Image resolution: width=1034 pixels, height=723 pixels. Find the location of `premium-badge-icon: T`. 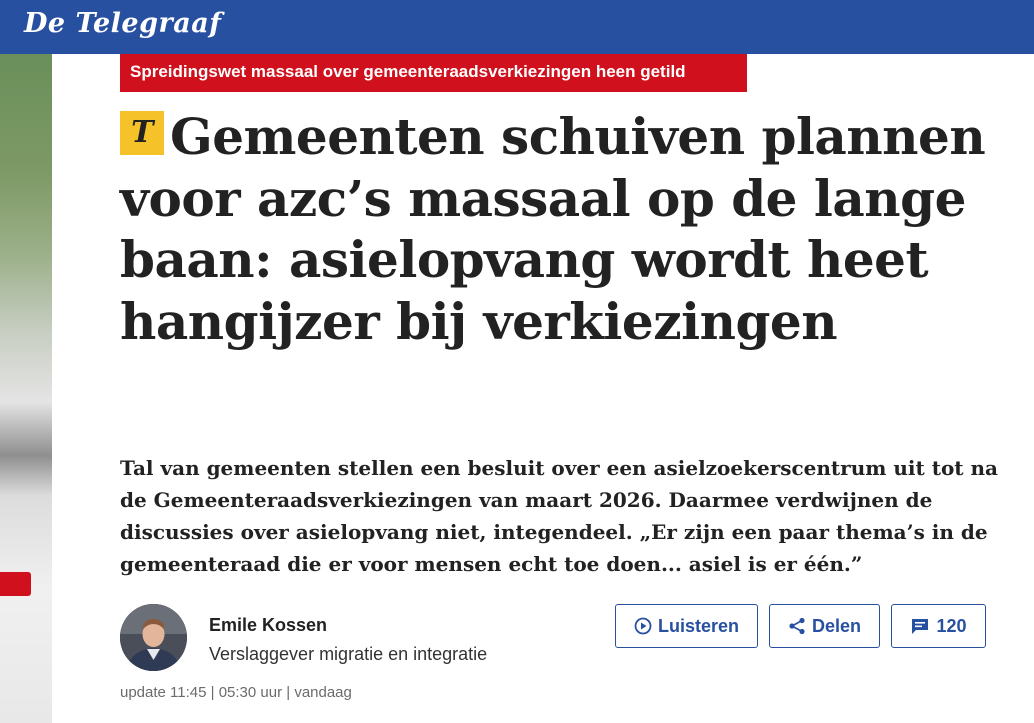

premium-badge-icon: T is located at coordinates (142, 133).